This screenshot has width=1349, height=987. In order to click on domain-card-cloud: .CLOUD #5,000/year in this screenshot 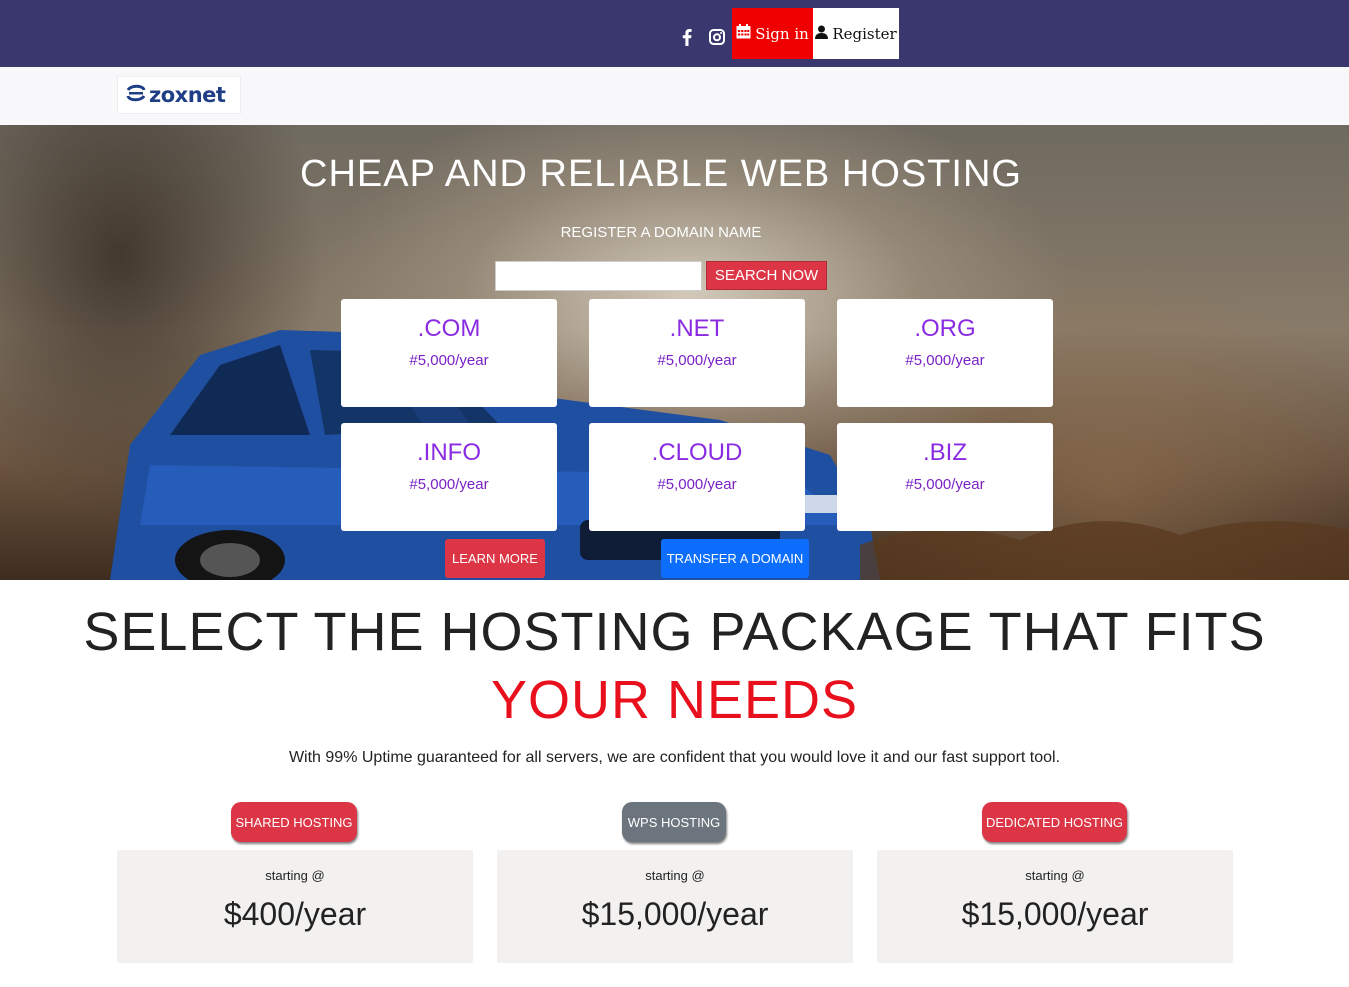, I will do `click(697, 477)`.